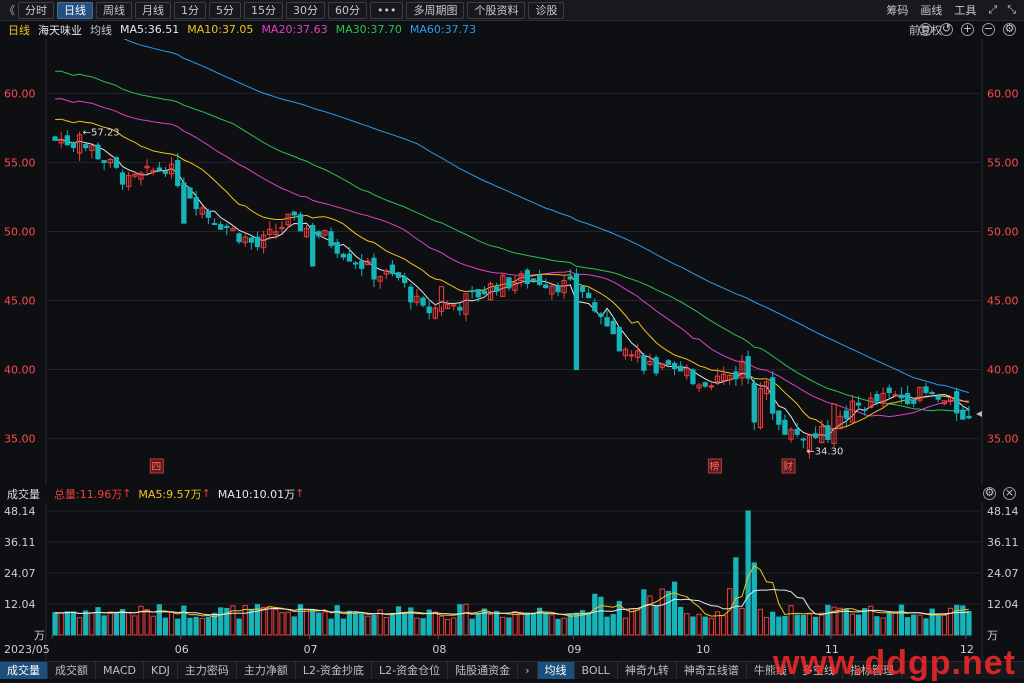  Describe the element at coordinates (75, 10) in the screenshot. I see `period-button-1: 日线` at that location.